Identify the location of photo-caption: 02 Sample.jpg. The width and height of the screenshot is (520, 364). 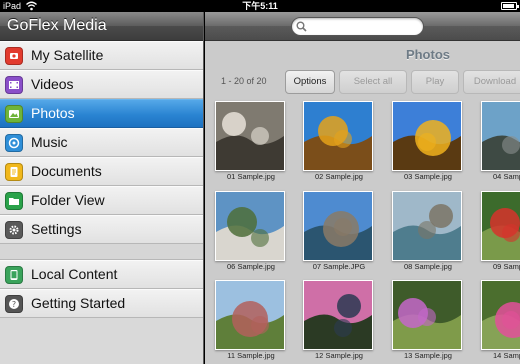
(339, 176).